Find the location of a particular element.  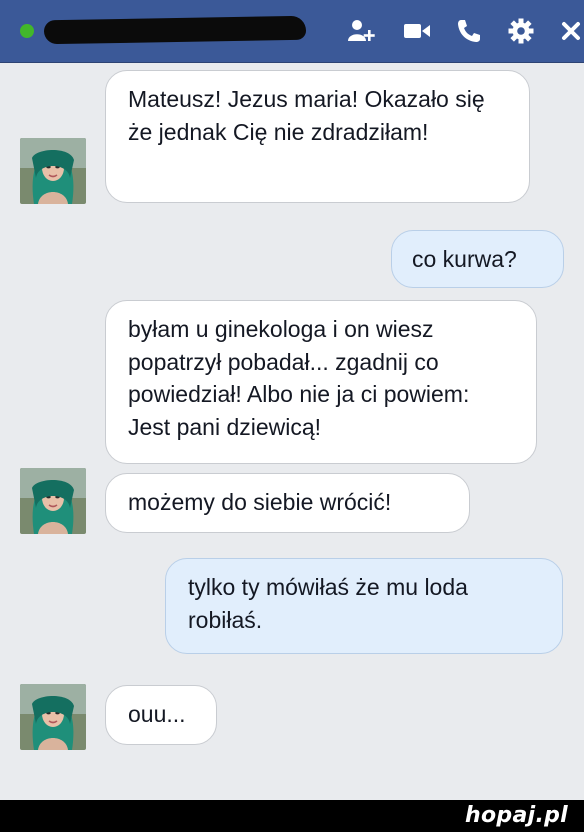

message-bubble-outgoing: tylko ty mówiłaś że mu loda robiłaś. is located at coordinates (364, 606).